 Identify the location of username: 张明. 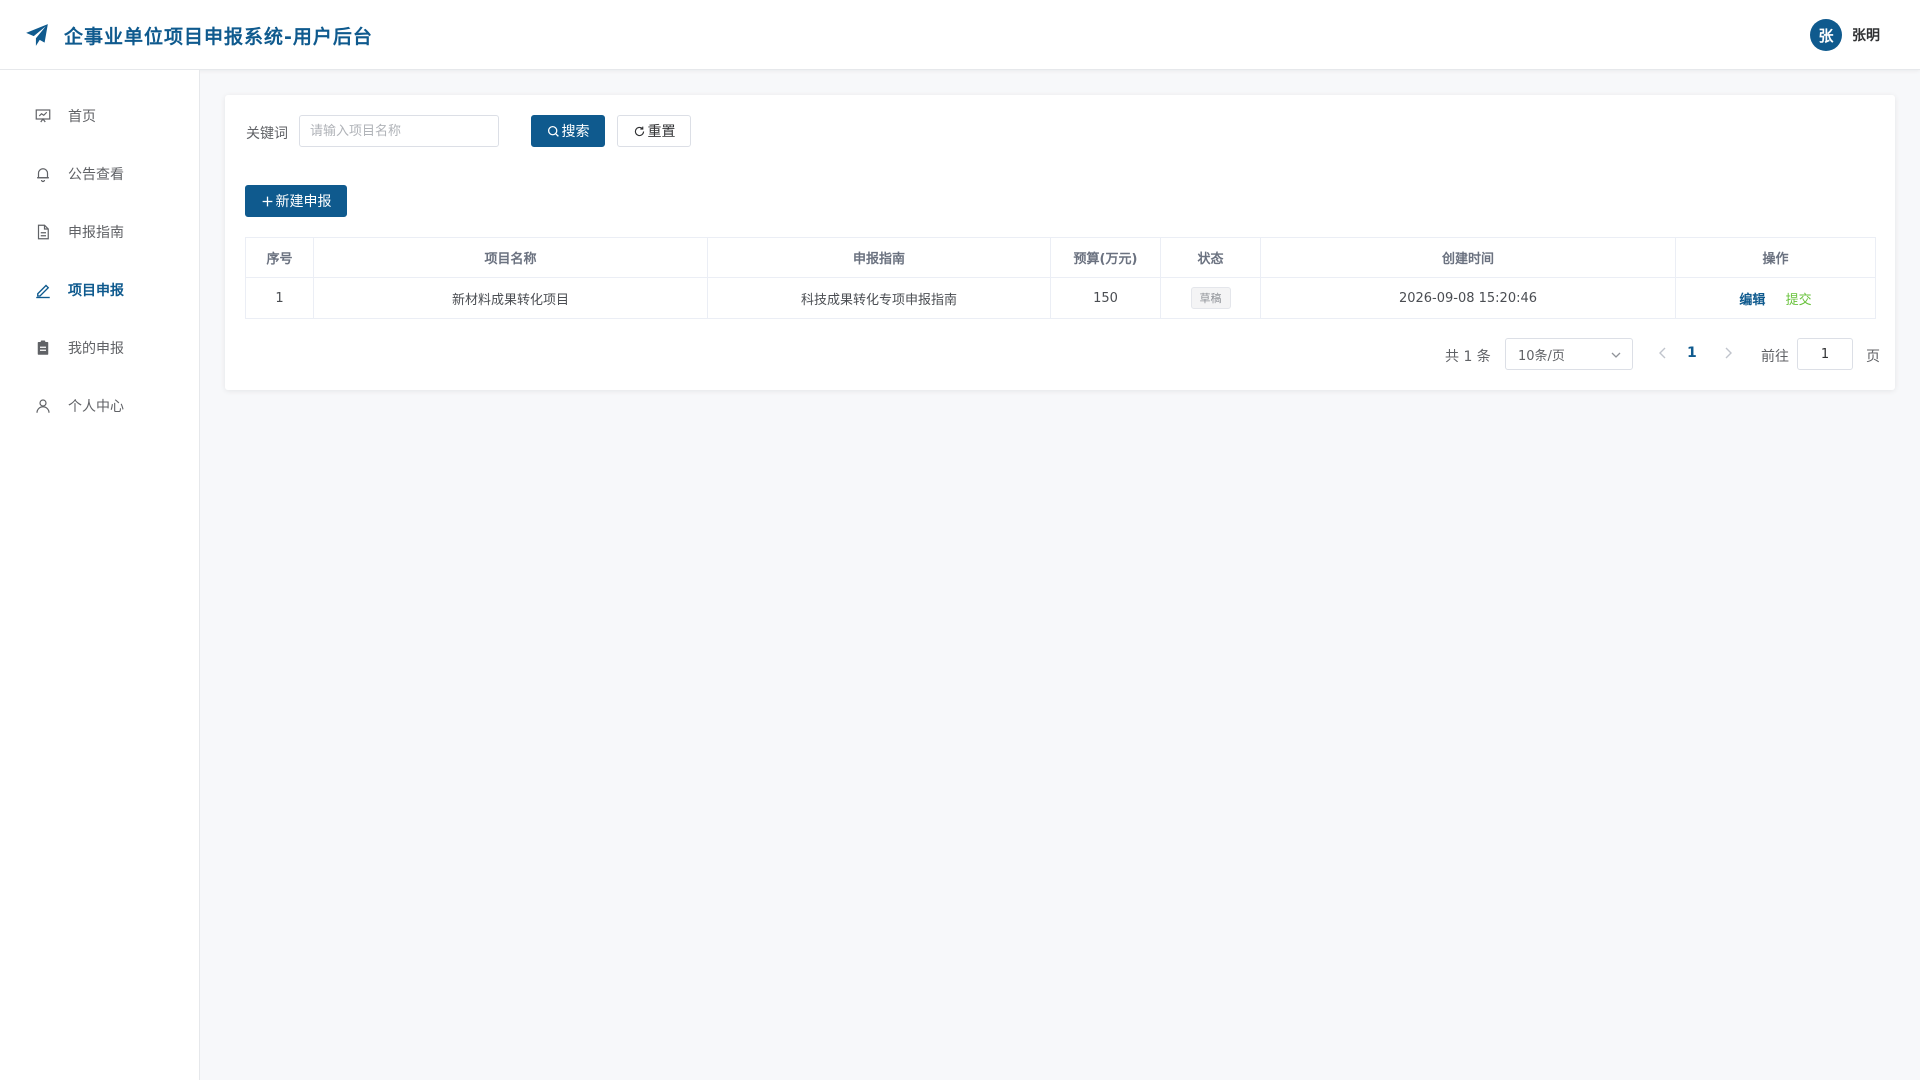
(1866, 35).